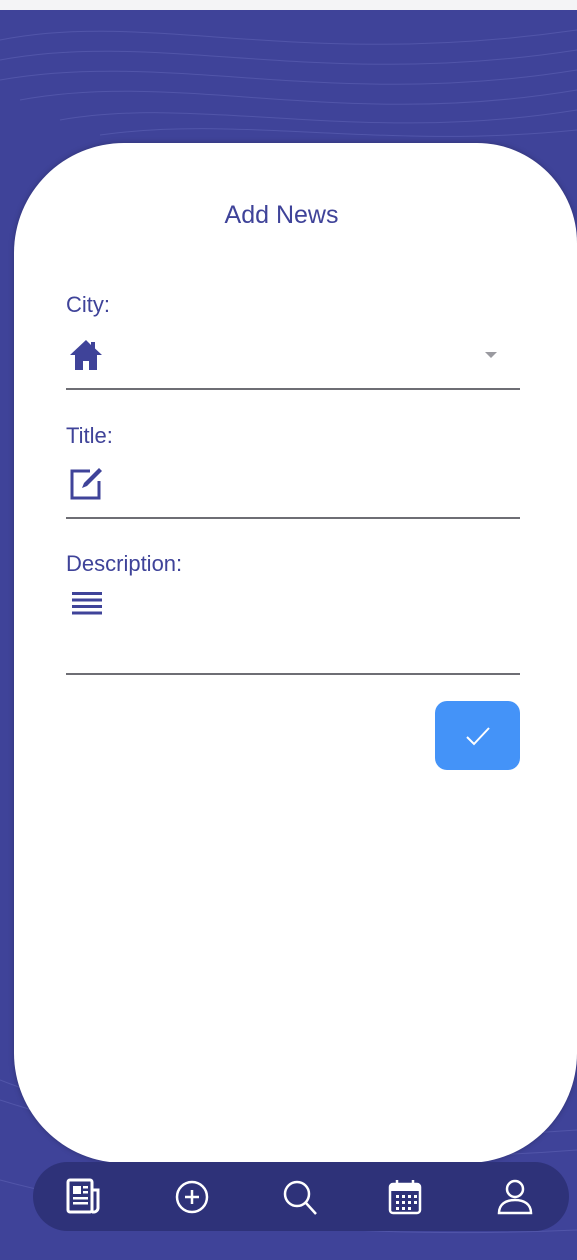 Image resolution: width=577 pixels, height=1260 pixels. Describe the element at coordinates (124, 563) in the screenshot. I see `description-label: Description:` at that location.